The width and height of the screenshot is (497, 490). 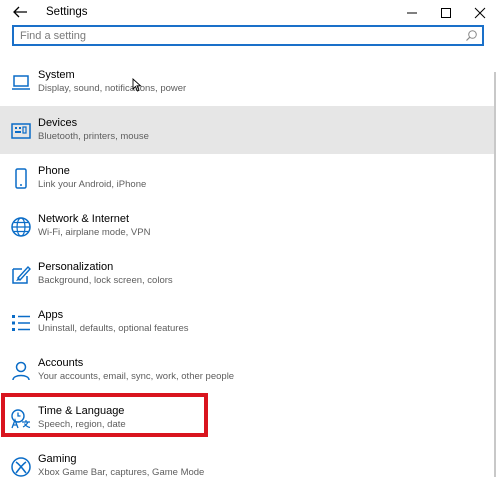 I want to click on xbox-icon, so click(x=21, y=467).